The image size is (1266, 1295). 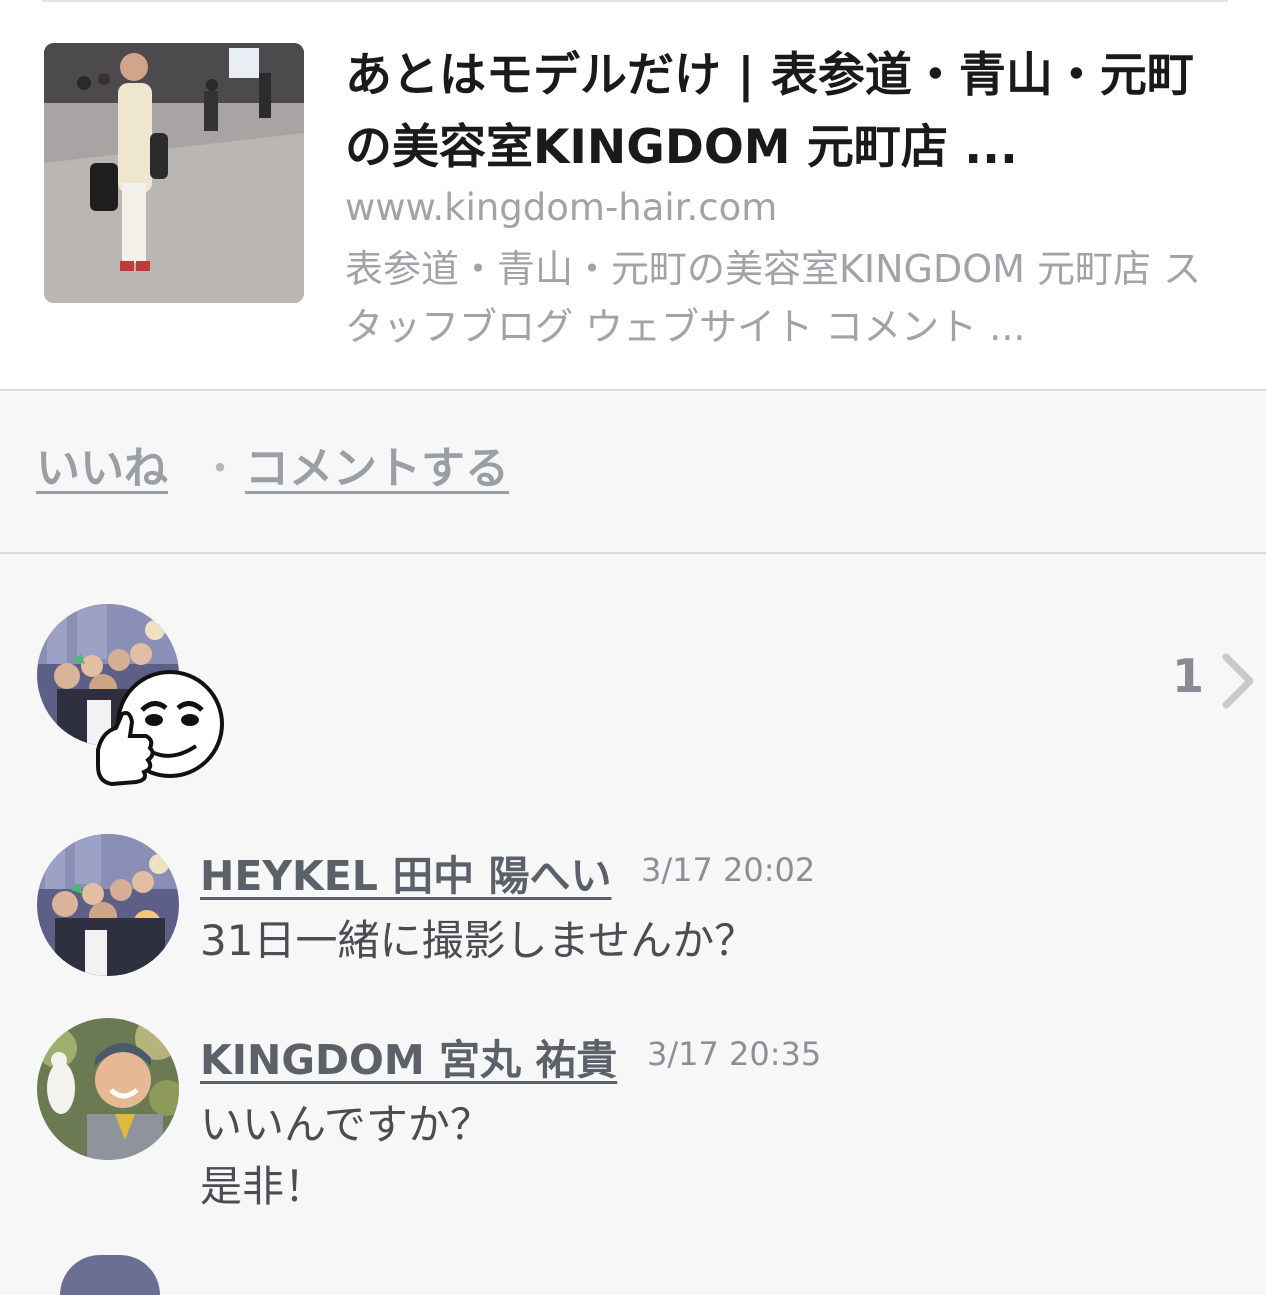 I want to click on comment-timestamp: 3/17 20:35, so click(x=734, y=1054).